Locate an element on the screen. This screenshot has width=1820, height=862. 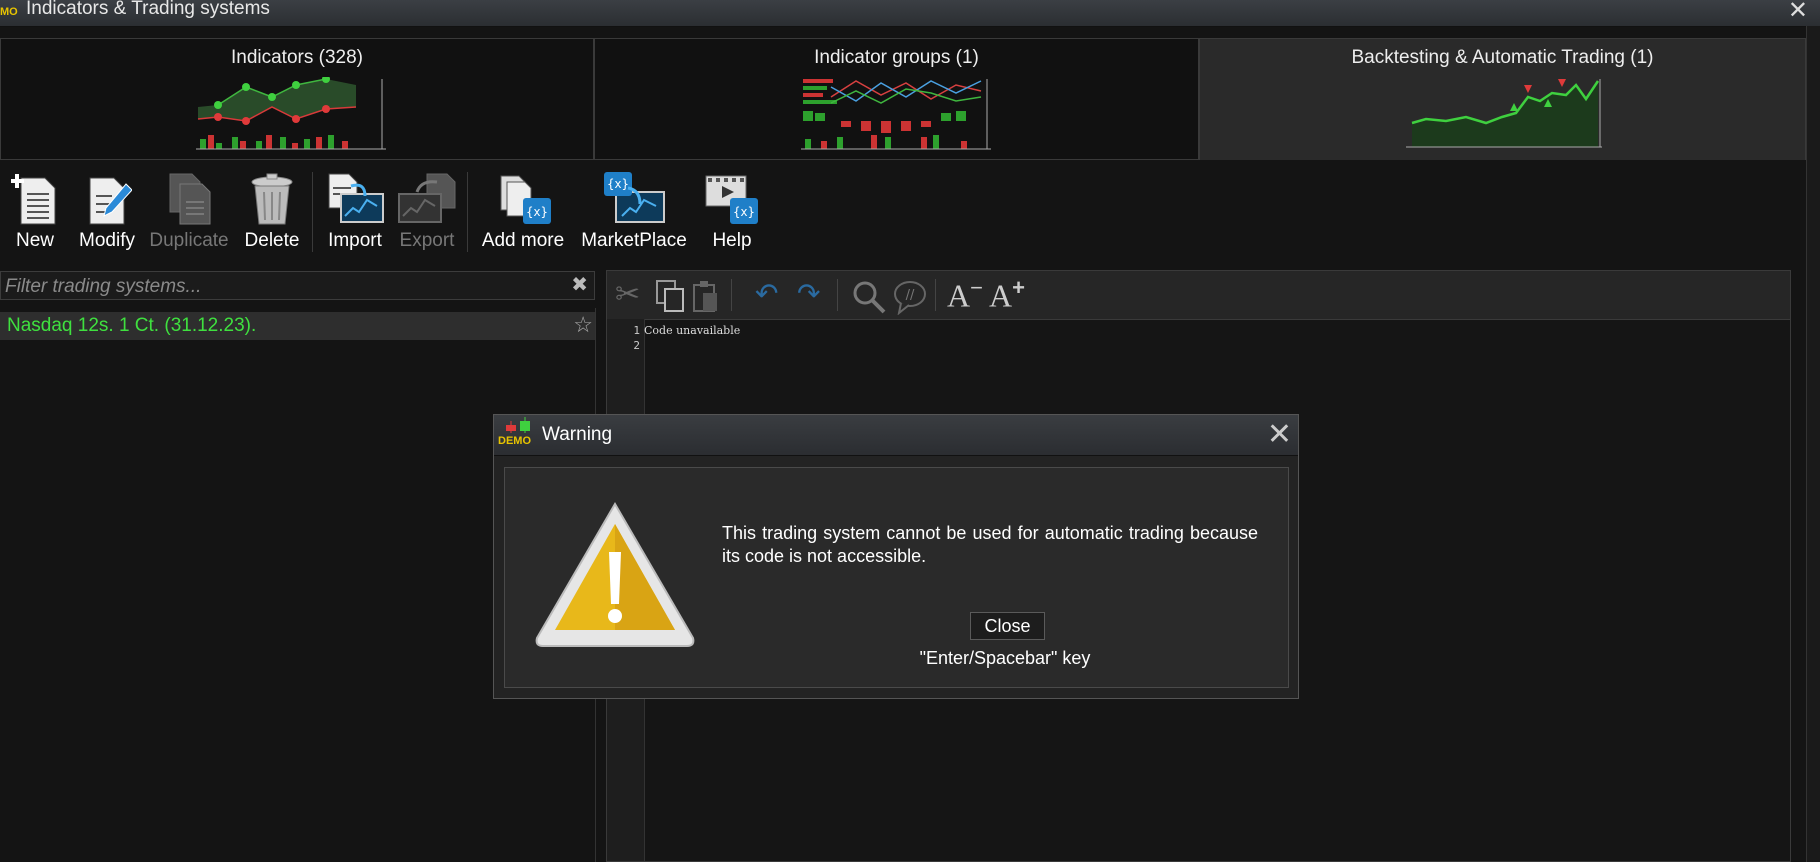
import-icon is located at coordinates (356, 198).